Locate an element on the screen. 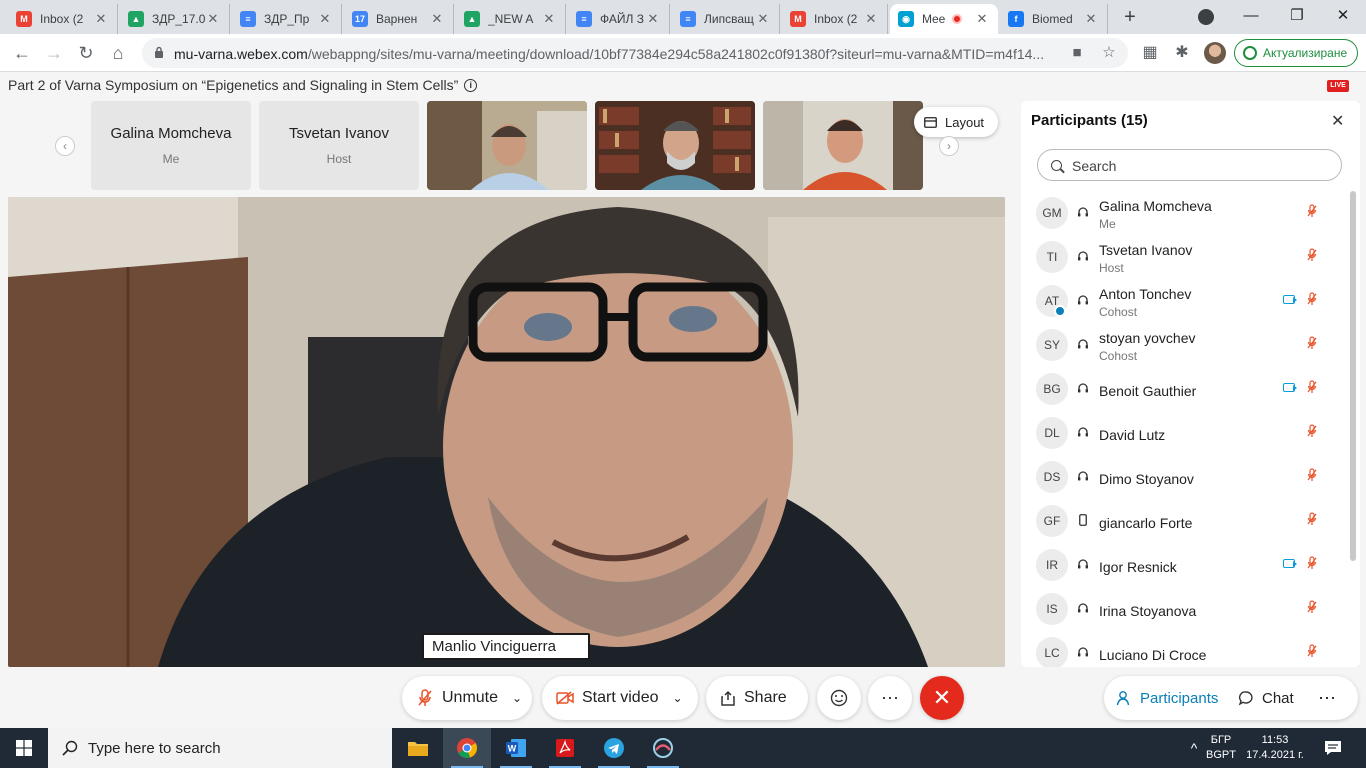  thumbnail-self: Galina Momcheva Me is located at coordinates (171, 145).